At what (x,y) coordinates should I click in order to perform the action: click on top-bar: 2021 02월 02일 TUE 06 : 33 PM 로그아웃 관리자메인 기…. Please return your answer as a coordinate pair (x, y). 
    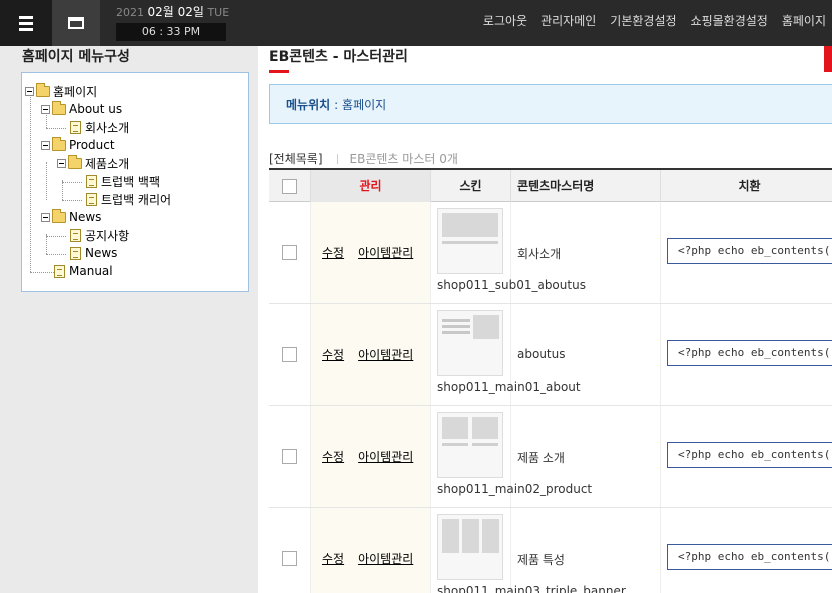
    Looking at the image, I should click on (416, 23).